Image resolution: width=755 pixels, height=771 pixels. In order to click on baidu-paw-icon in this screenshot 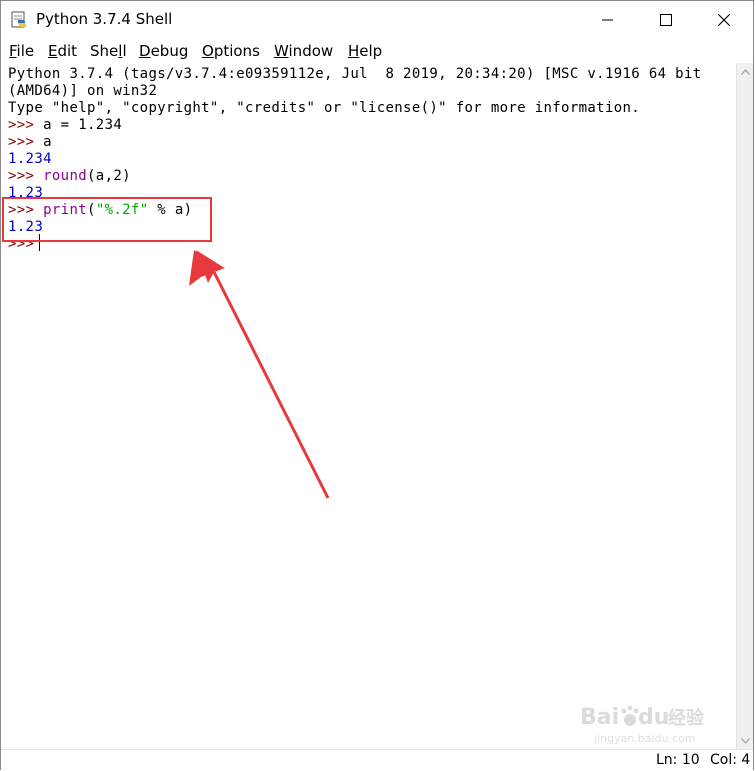, I will do `click(630, 715)`.